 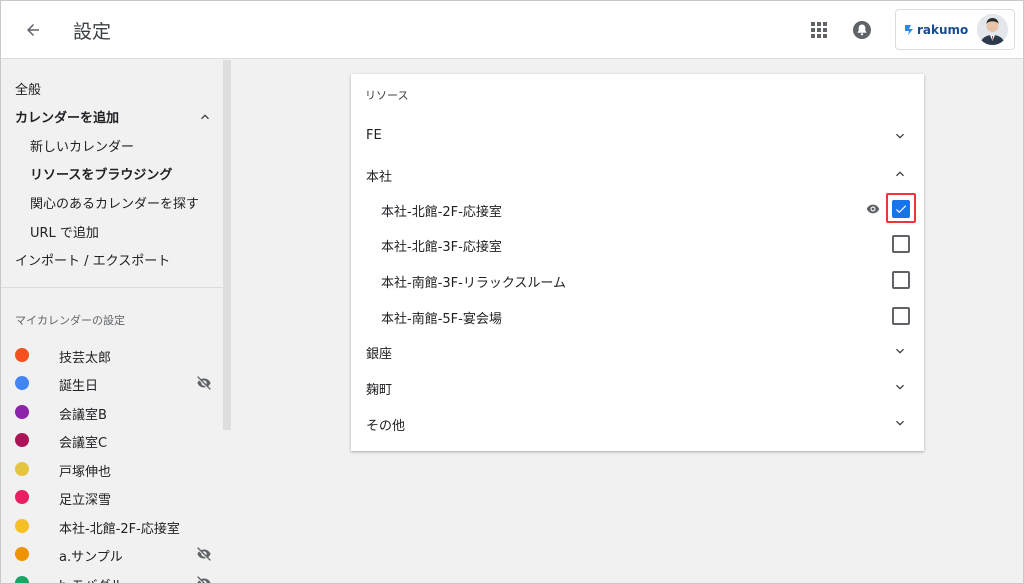 I want to click on calendar-name: 技芸太郎, so click(x=85, y=358).